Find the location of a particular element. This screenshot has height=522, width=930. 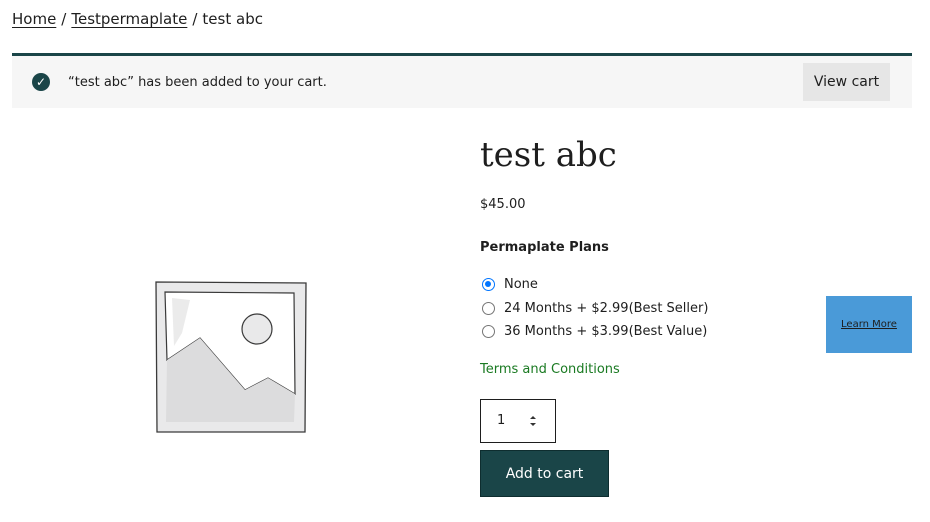

plans-label: Permaplate Plans is located at coordinates (544, 247).